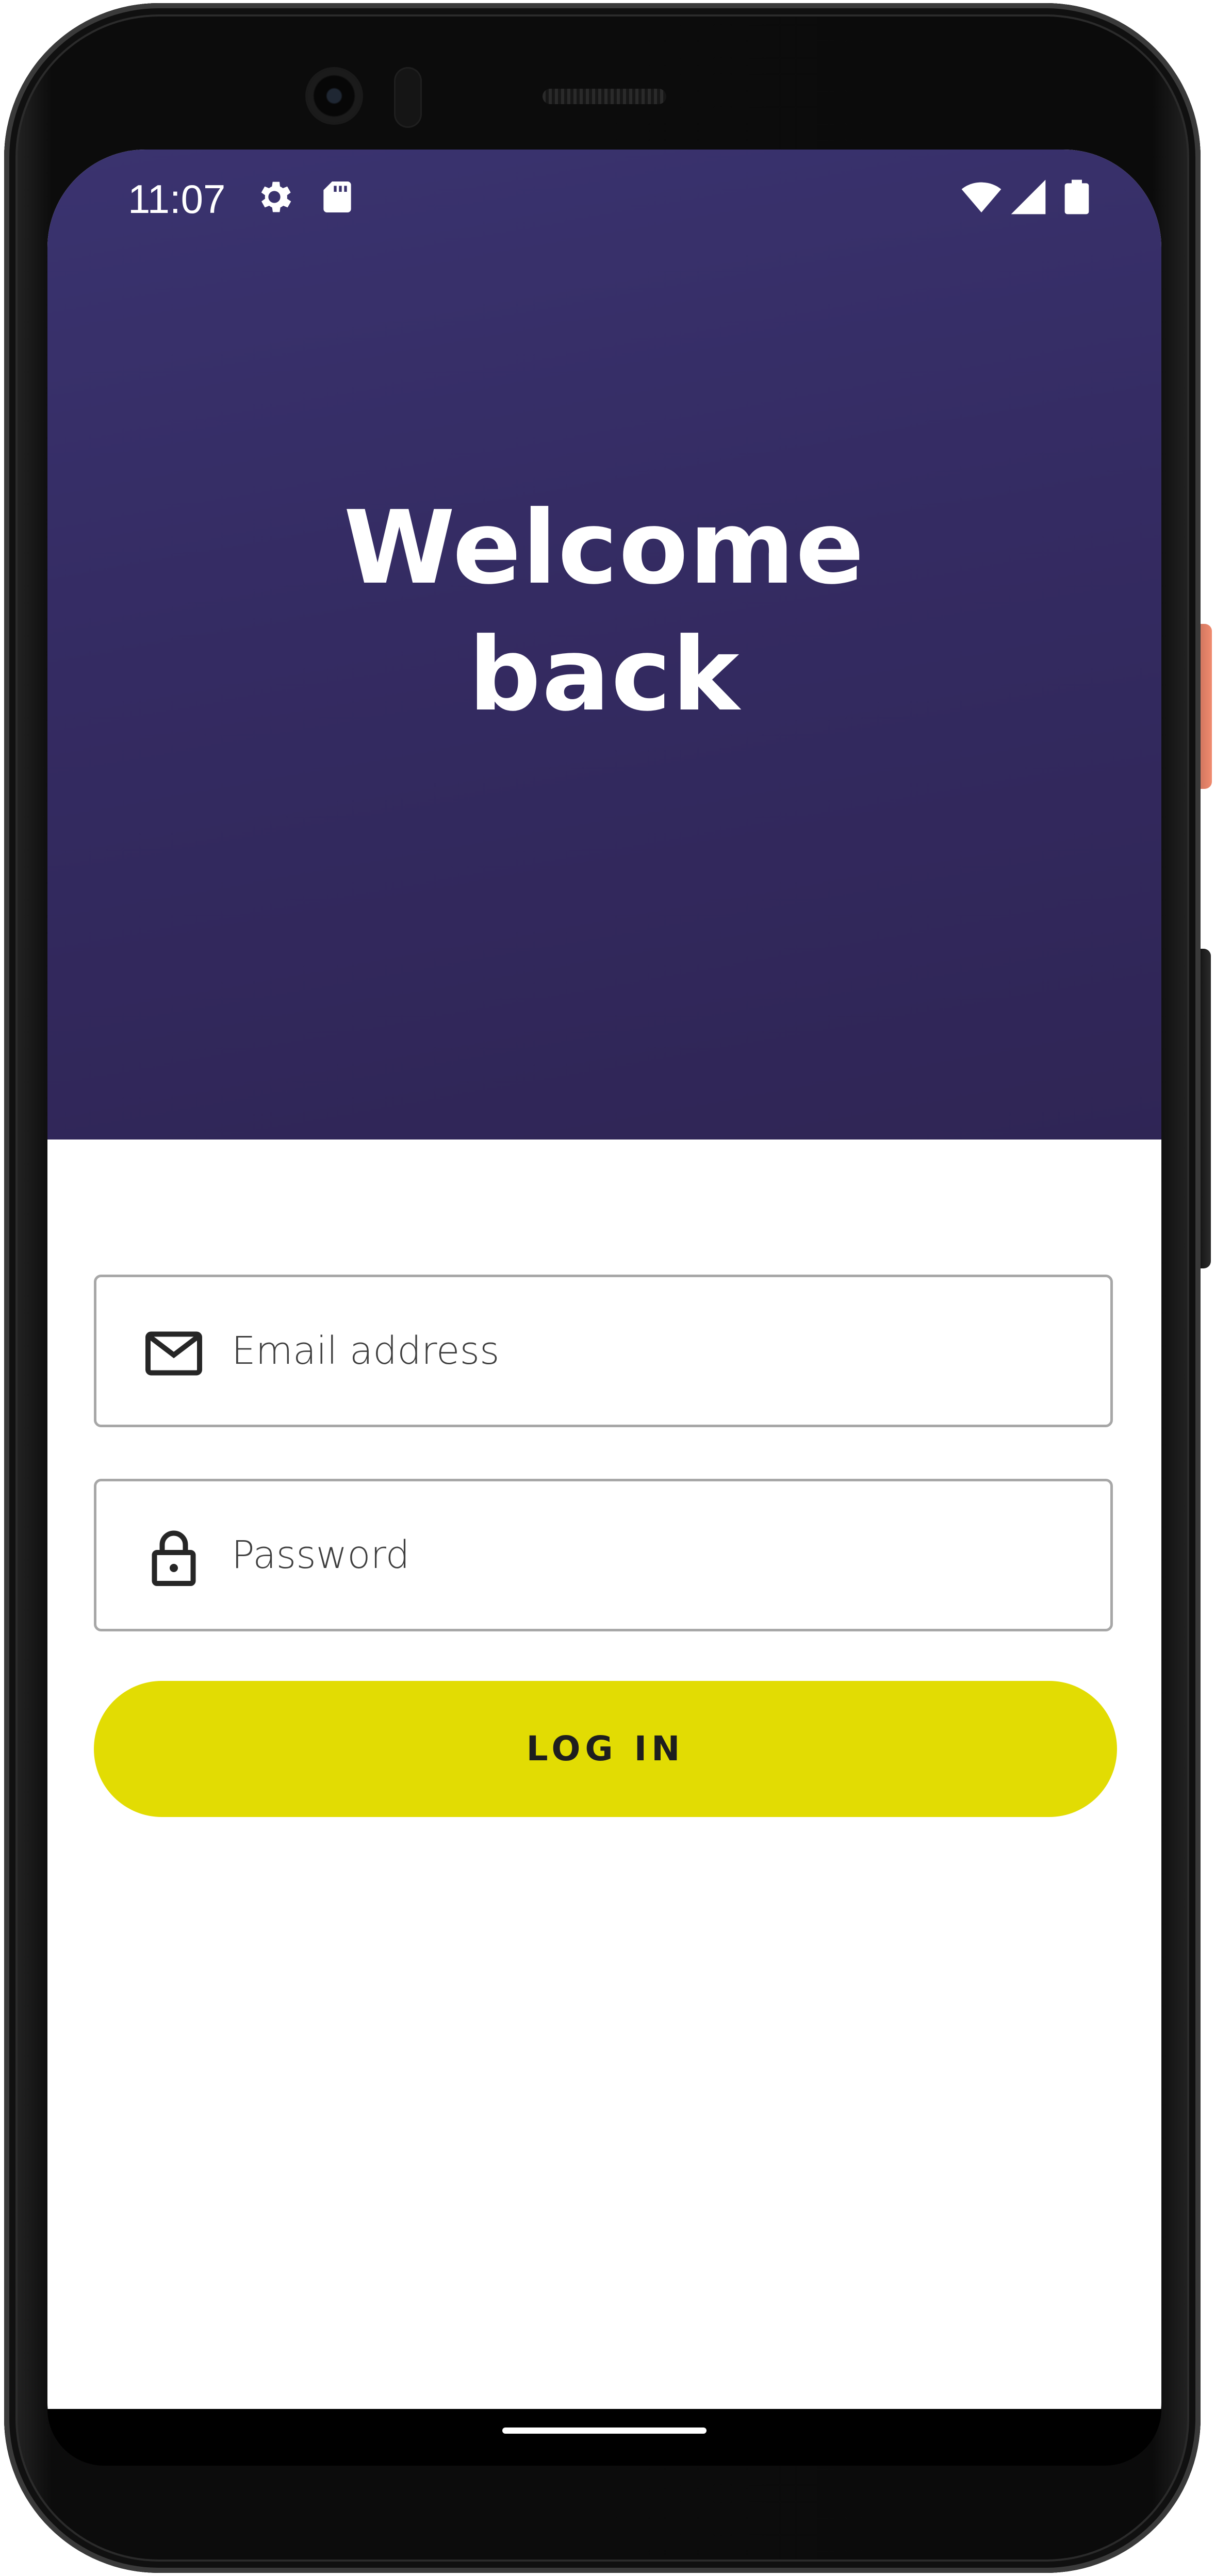 The width and height of the screenshot is (1215, 2576). What do you see at coordinates (174, 1558) in the screenshot?
I see `lock-icon` at bounding box center [174, 1558].